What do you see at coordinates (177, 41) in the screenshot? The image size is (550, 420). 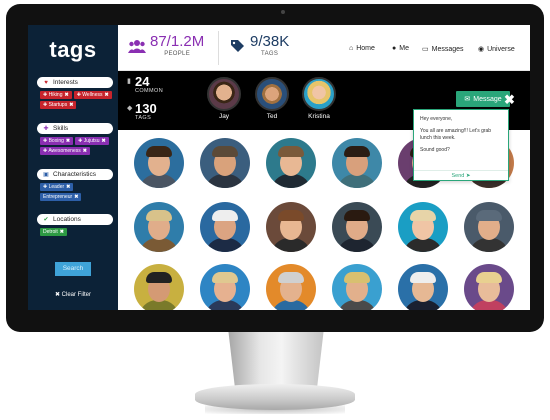 I see `people-count: 87/1.2M` at bounding box center [177, 41].